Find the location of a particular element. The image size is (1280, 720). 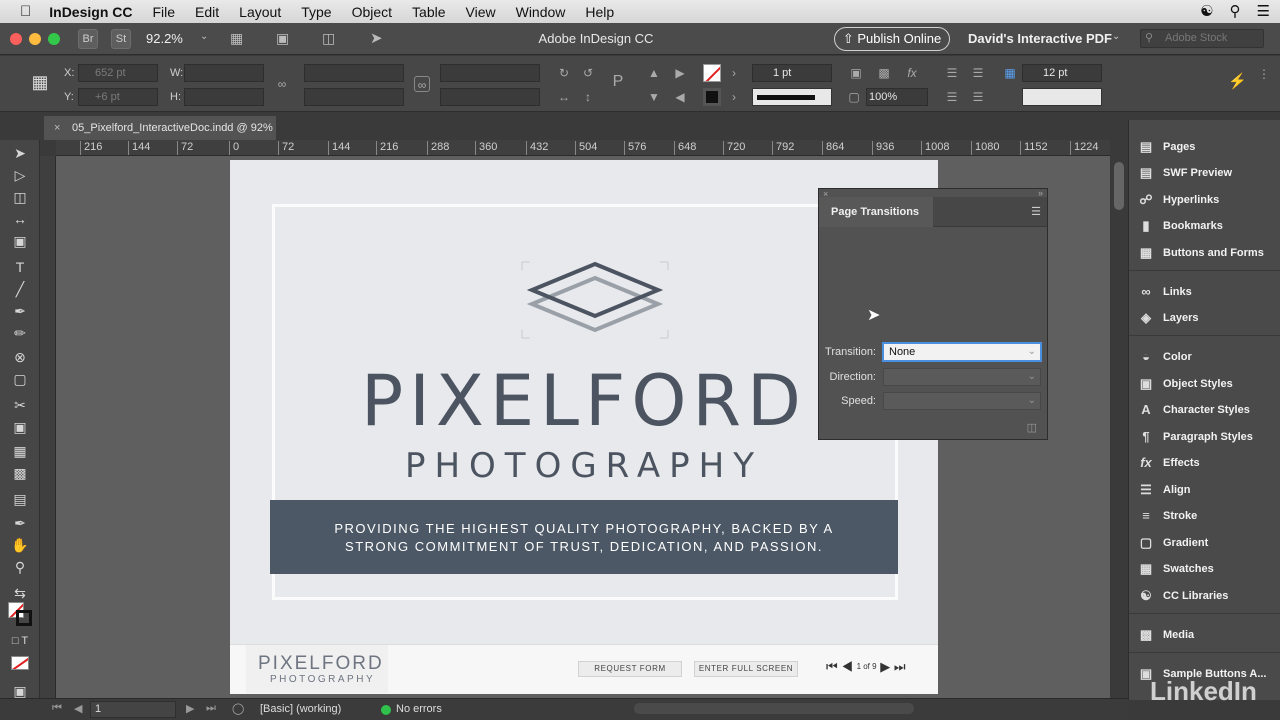

panel-menu-icon: ☰ is located at coordinates (1036, 211).